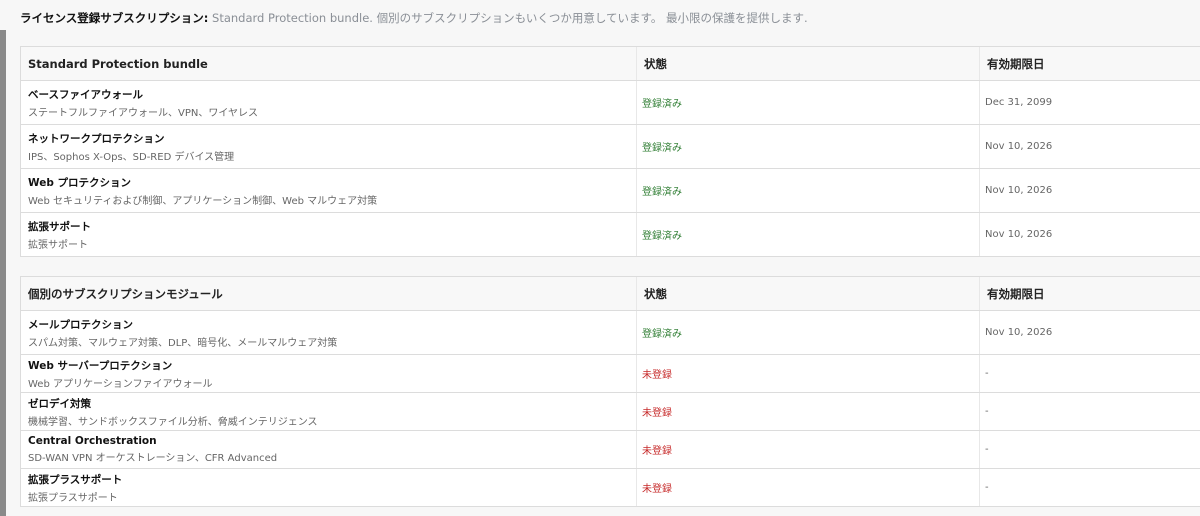 The width and height of the screenshot is (1200, 516). Describe the element at coordinates (153, 458) in the screenshot. I see `subscription-description: SD-WAN VPN オーケストレーション、CFR Advanced` at that location.